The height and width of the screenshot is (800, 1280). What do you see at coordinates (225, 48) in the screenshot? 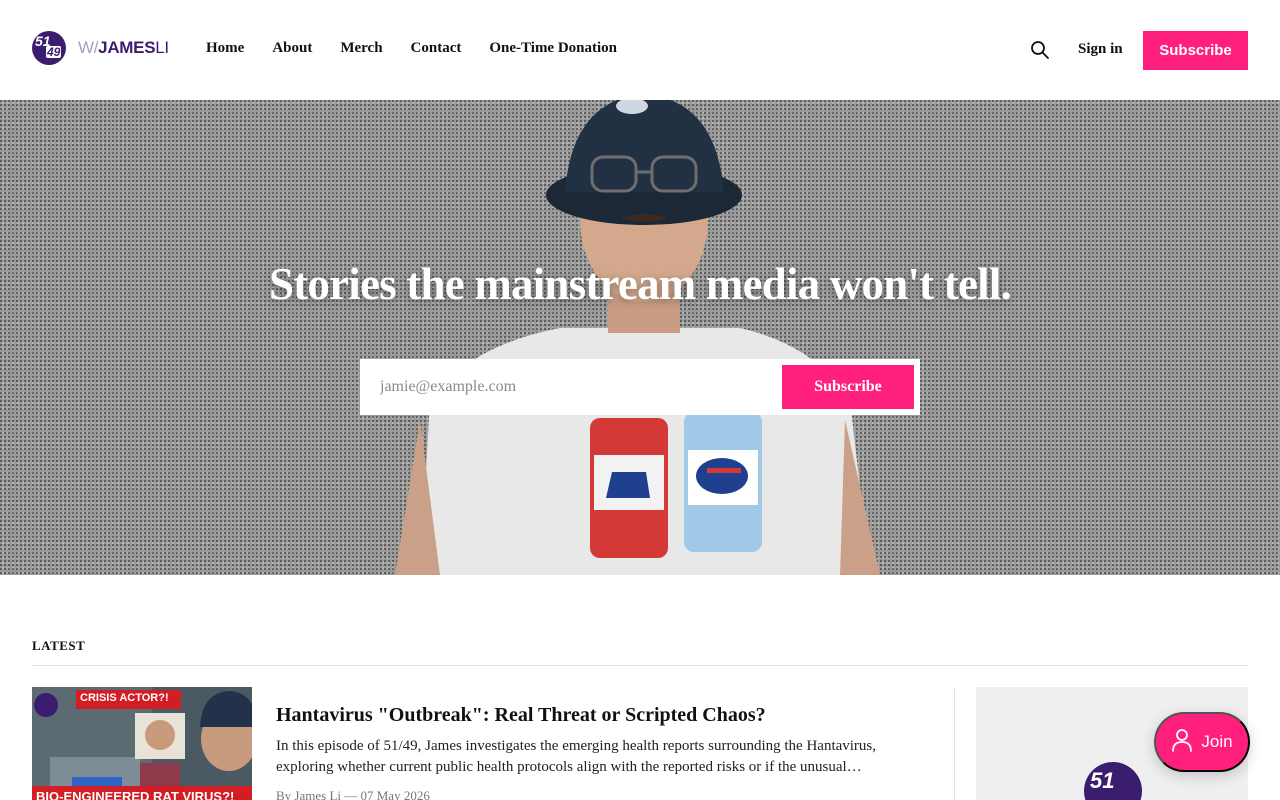
I see `nav-home: Home` at bounding box center [225, 48].